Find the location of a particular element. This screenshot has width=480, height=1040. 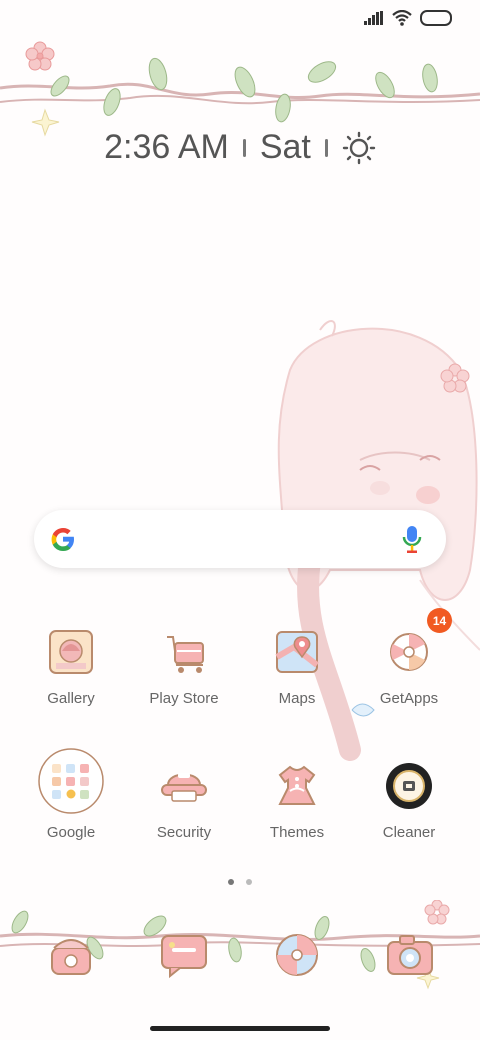

app-label: Themes is located at coordinates (297, 832).